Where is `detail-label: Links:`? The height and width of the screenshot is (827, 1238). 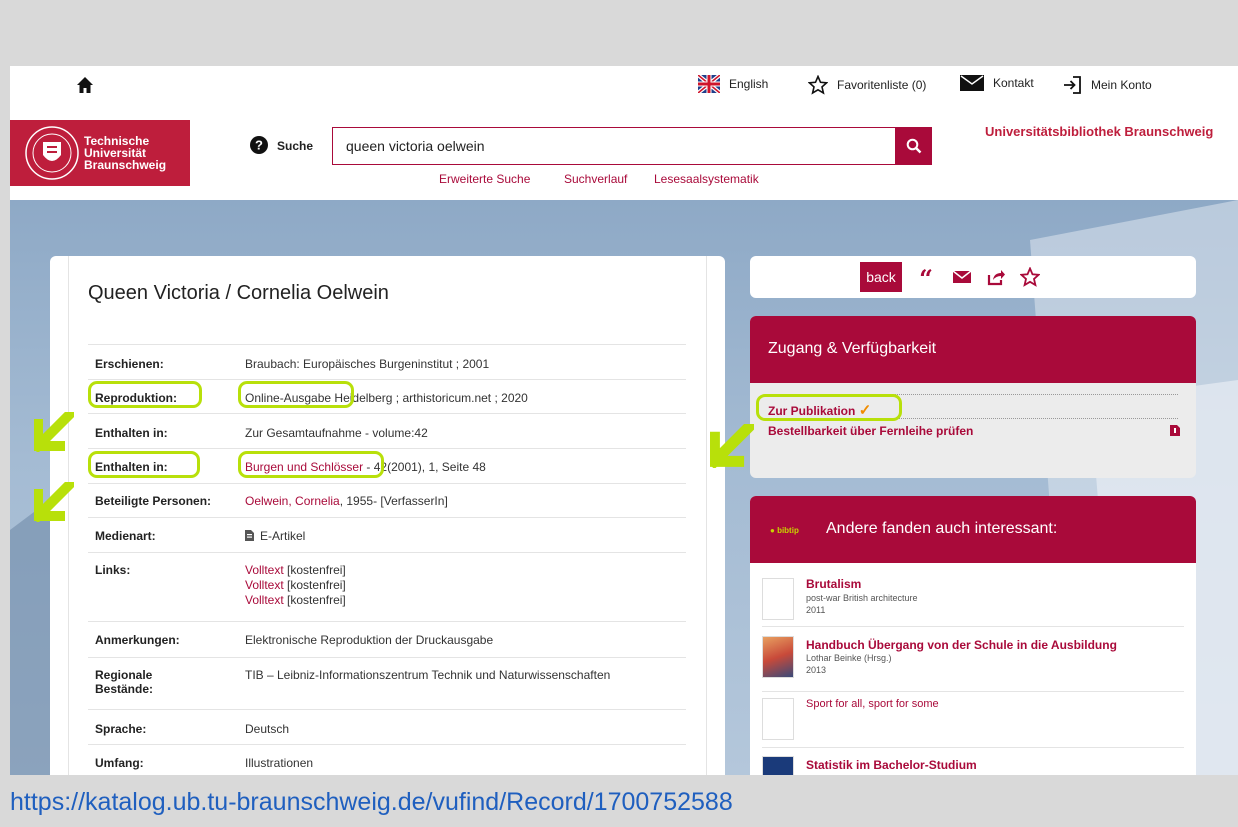
detail-label: Links: is located at coordinates (113, 570).